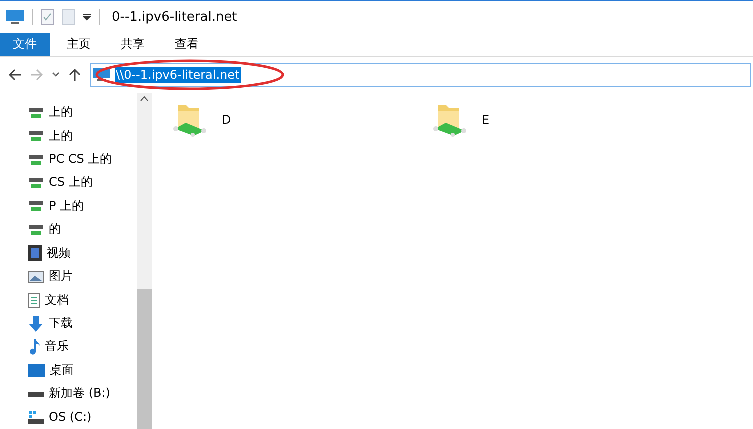 Image resolution: width=753 pixels, height=429 pixels. What do you see at coordinates (25, 44) in the screenshot?
I see `ribbon-tab: 文件` at bounding box center [25, 44].